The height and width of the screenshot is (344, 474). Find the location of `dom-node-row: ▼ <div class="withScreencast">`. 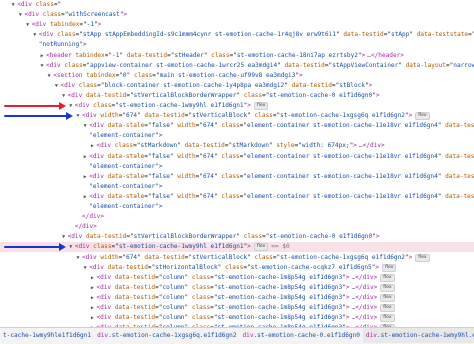

dom-node-row: ▼ <div class="withScreencast"> is located at coordinates (237, 15).